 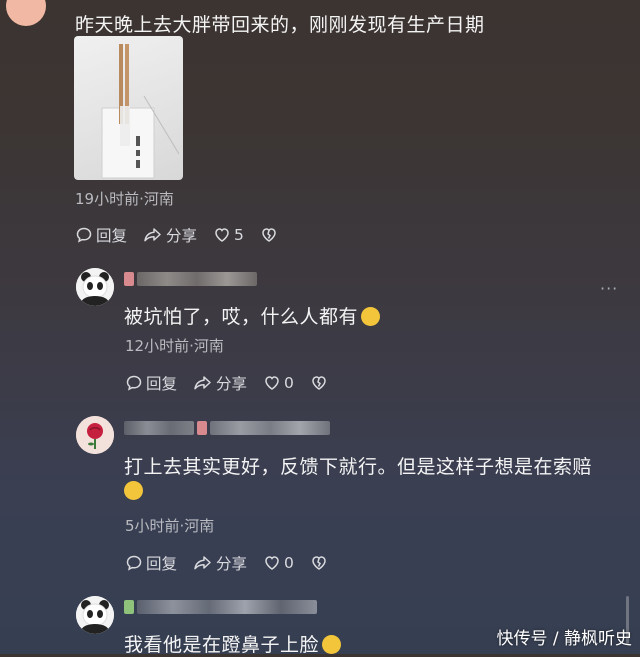 I want to click on like-button: 5, so click(x=228, y=235).